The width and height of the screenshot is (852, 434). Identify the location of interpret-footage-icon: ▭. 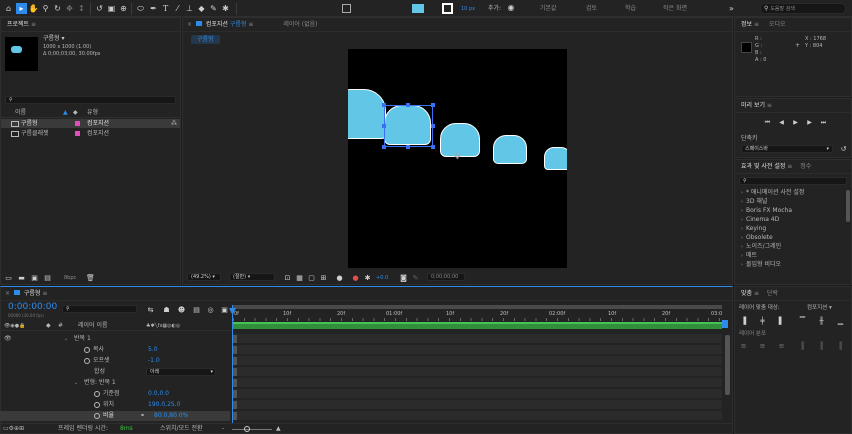
(8, 277).